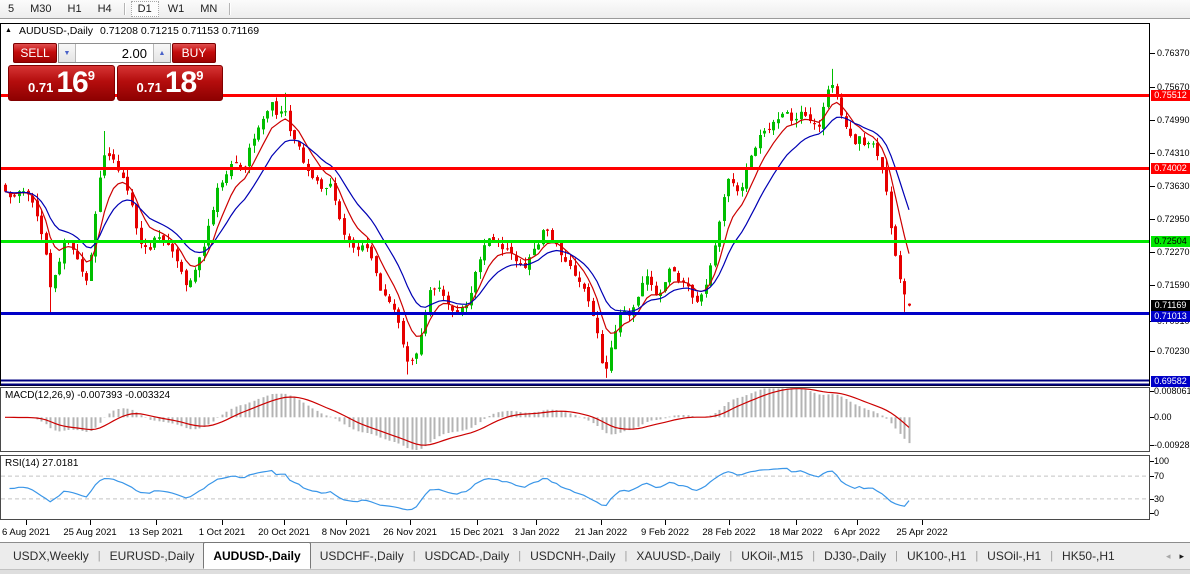  I want to click on volume-increase-button: ▲, so click(161, 53).